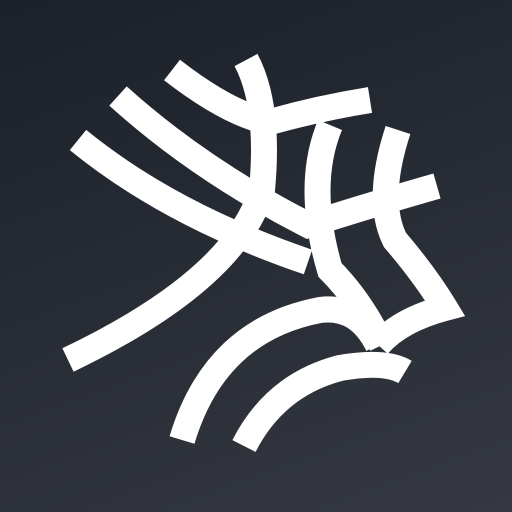 The height and width of the screenshot is (512, 512). What do you see at coordinates (417, 239) in the screenshot?
I see `logo-strand-hook` at bounding box center [417, 239].